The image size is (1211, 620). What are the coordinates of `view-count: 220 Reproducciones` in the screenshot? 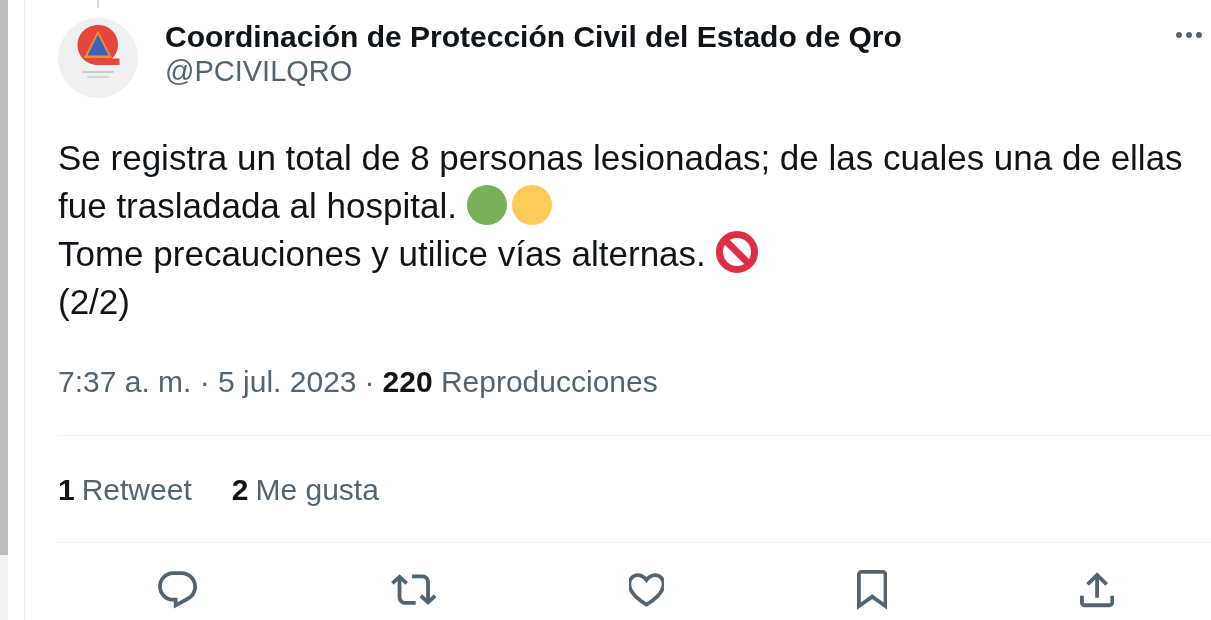 It's located at (520, 382).